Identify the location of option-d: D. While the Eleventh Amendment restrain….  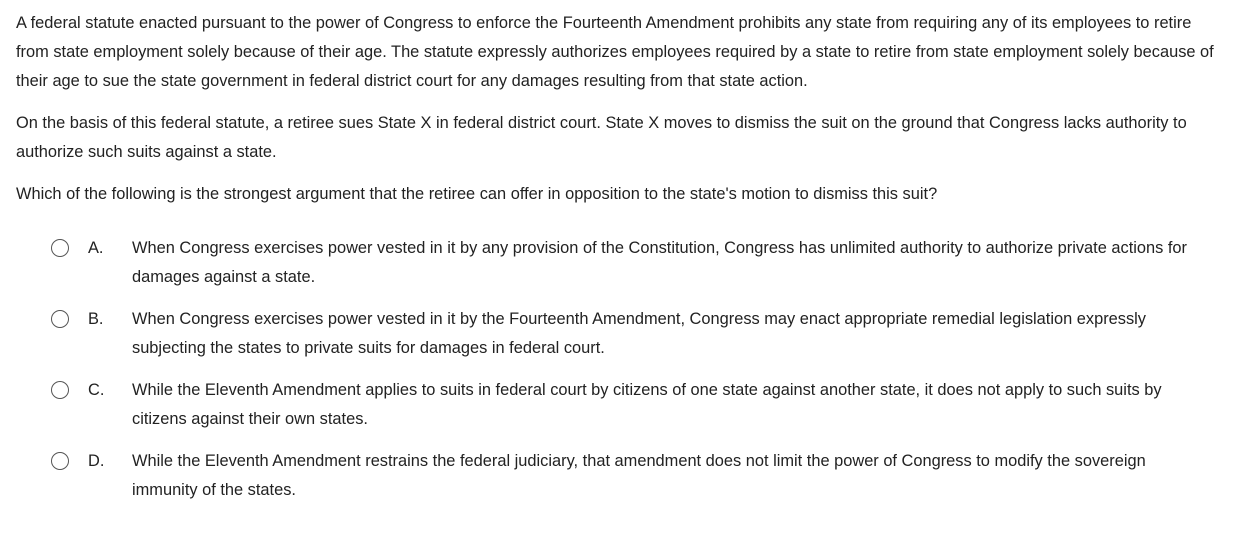
(618, 476).